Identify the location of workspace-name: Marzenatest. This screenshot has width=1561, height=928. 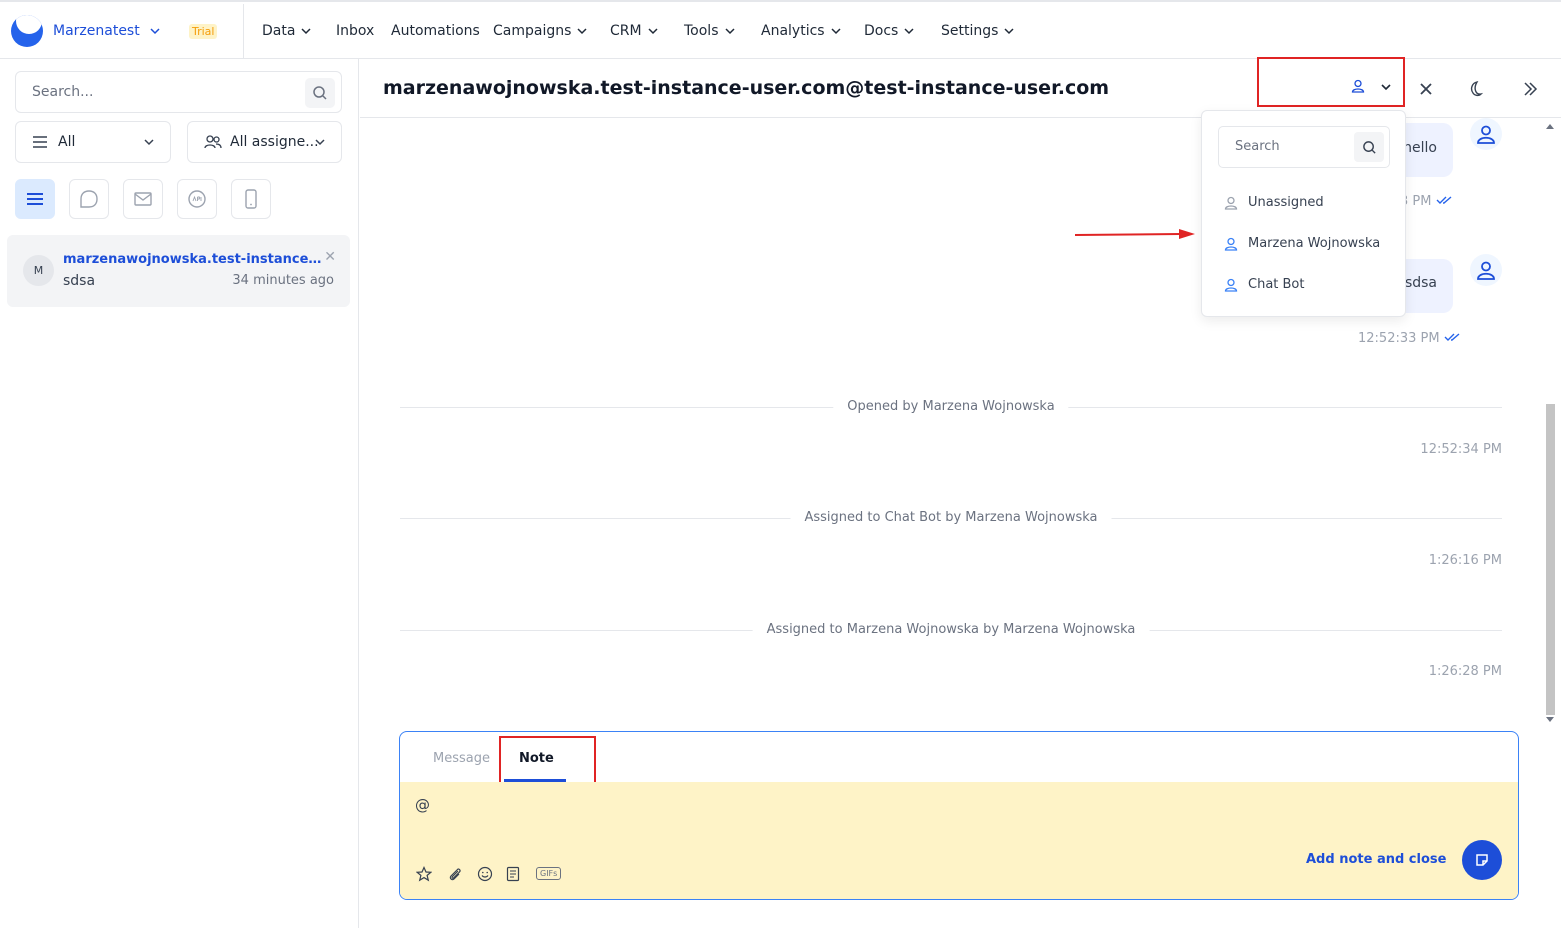
(96, 31).